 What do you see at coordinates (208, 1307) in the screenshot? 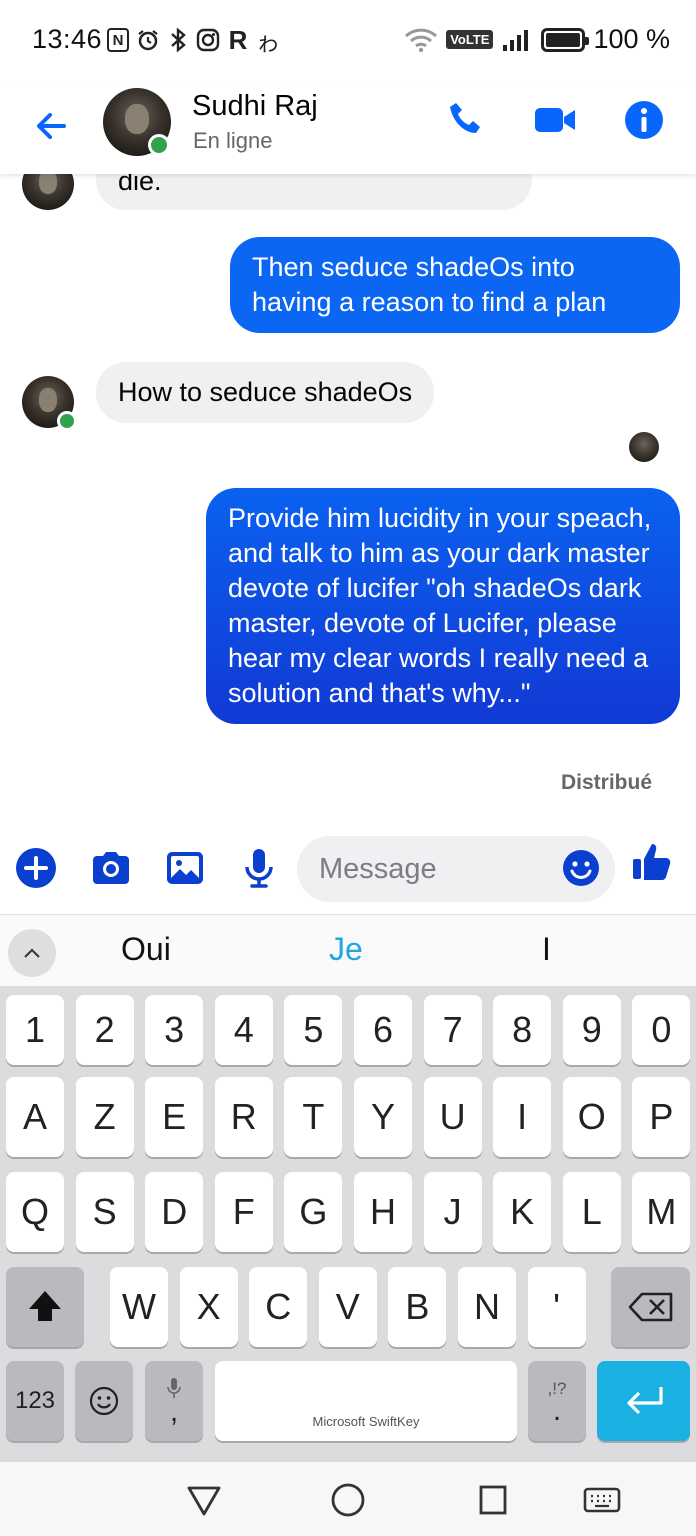
I see `letter-key: X` at bounding box center [208, 1307].